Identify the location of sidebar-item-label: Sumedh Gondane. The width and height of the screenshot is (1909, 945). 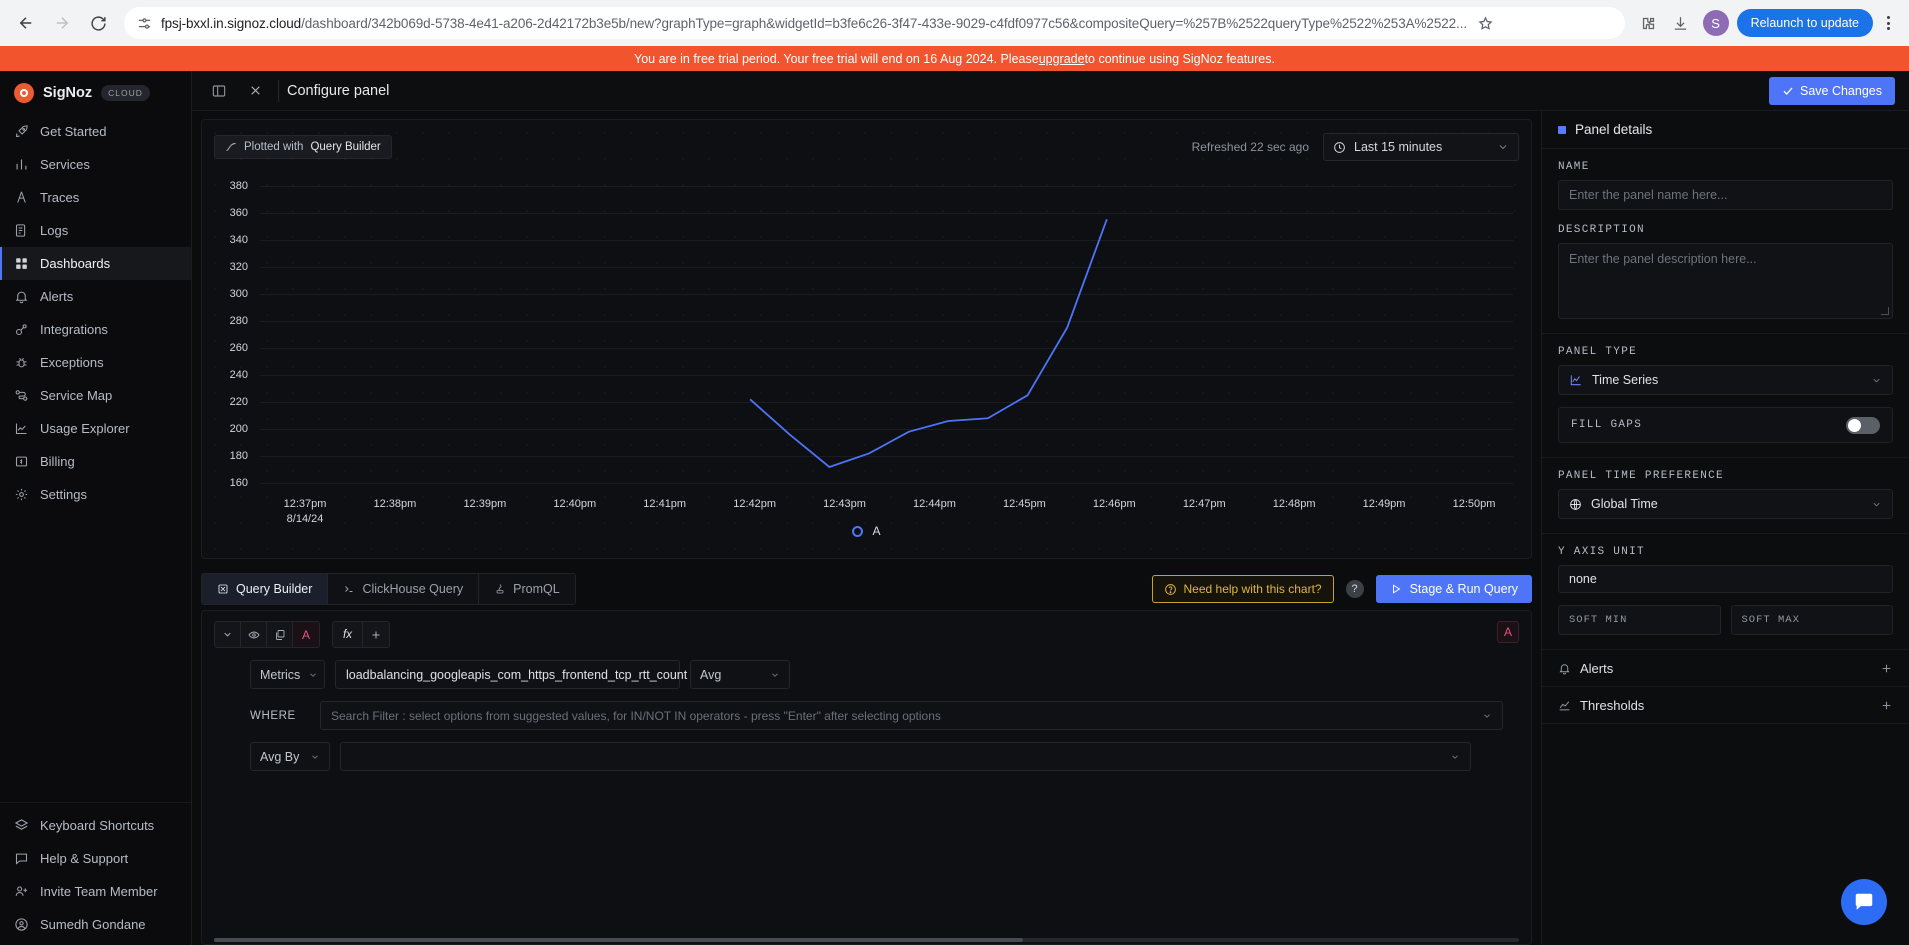
(93, 924).